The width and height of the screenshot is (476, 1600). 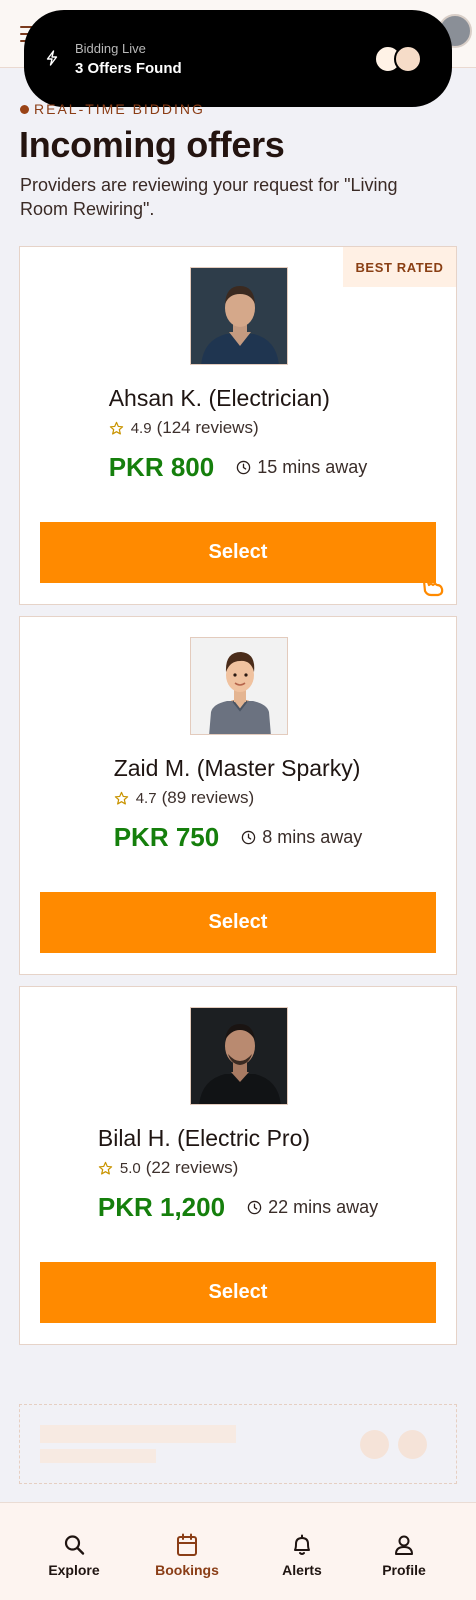 I want to click on nav-item-profile: Profile, so click(x=404, y=1551).